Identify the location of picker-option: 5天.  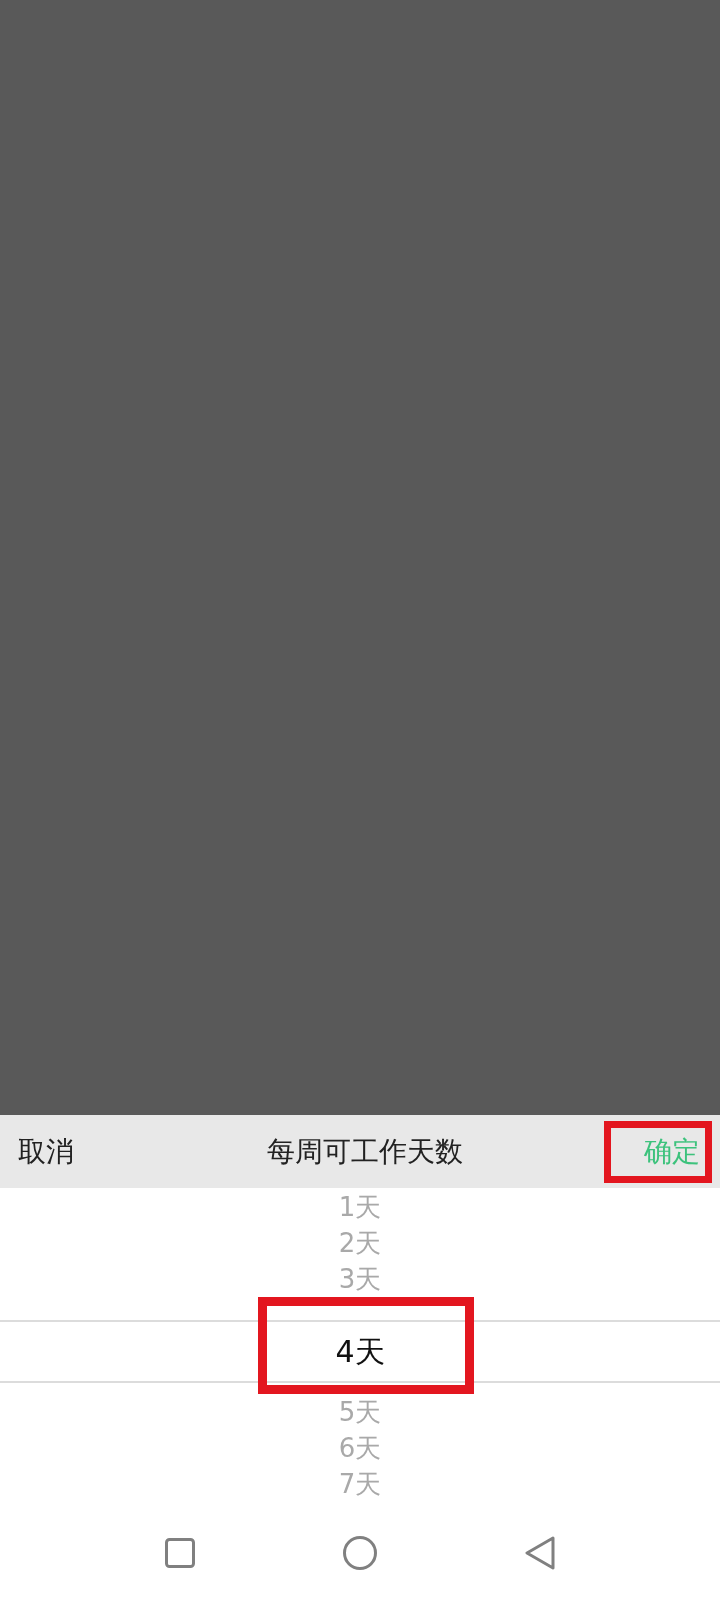
(360, 1412).